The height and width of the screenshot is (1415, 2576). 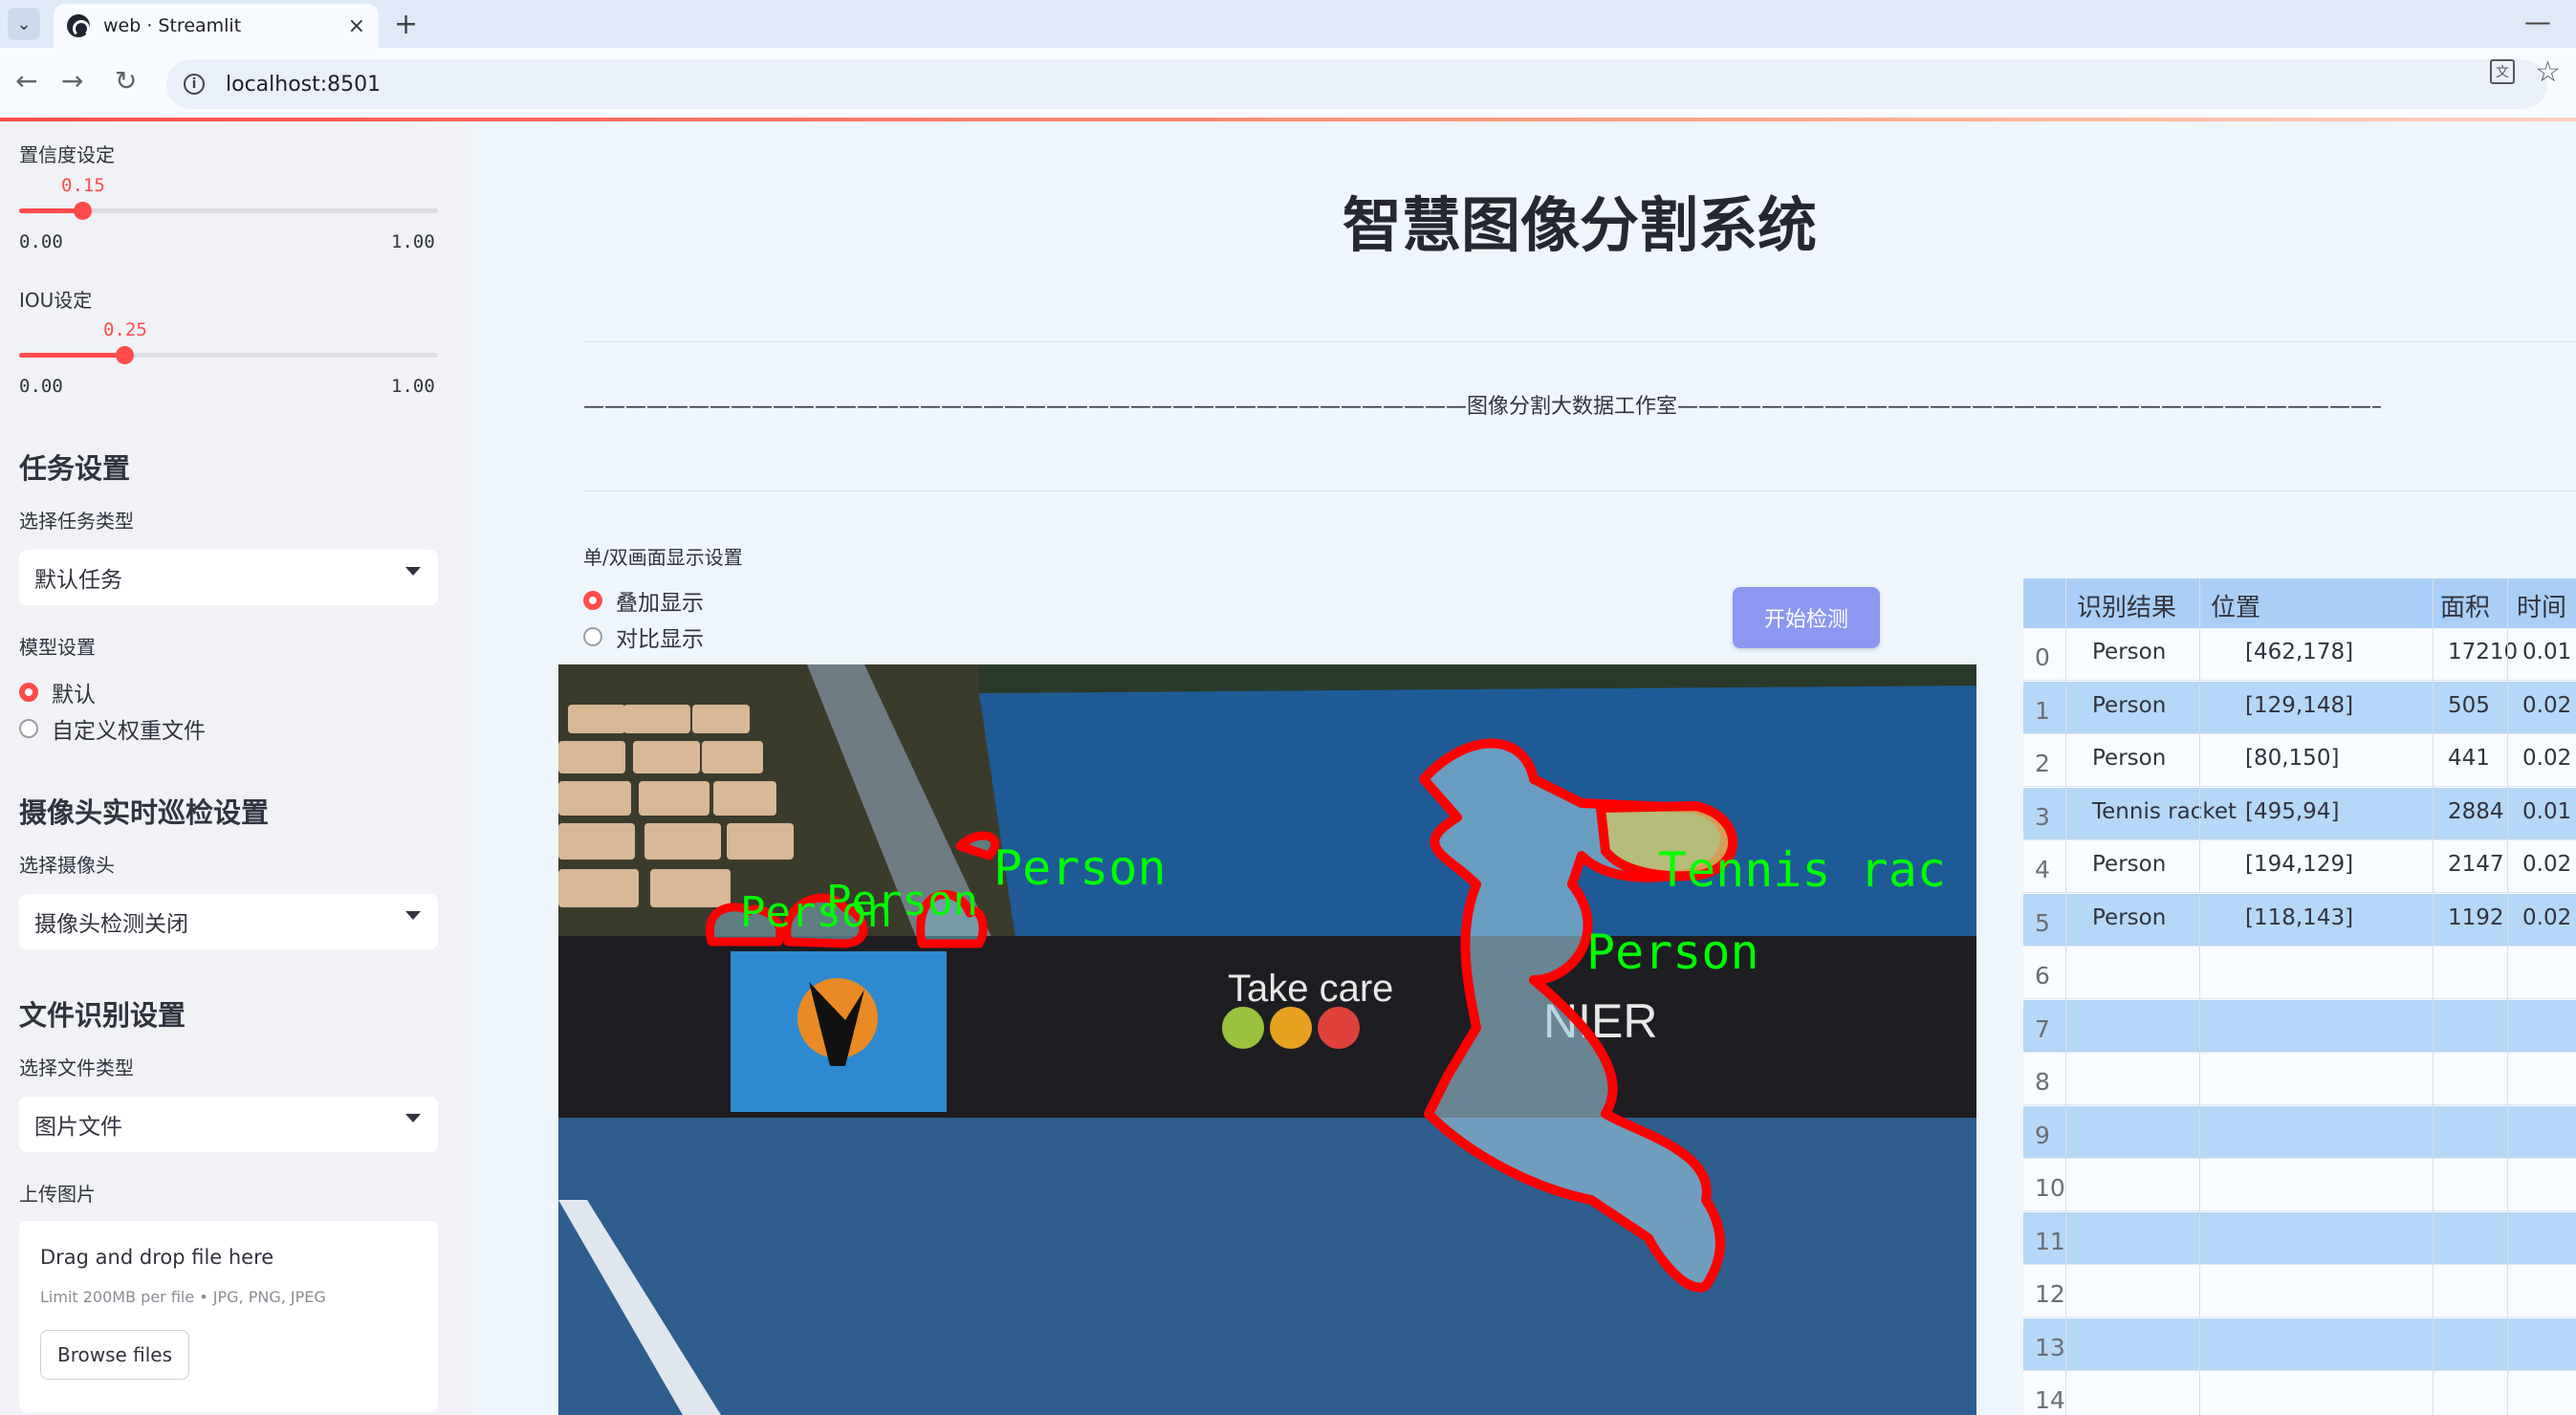 I want to click on table-row: 1 Person [129,148] 505 0.02, so click(x=2299, y=708).